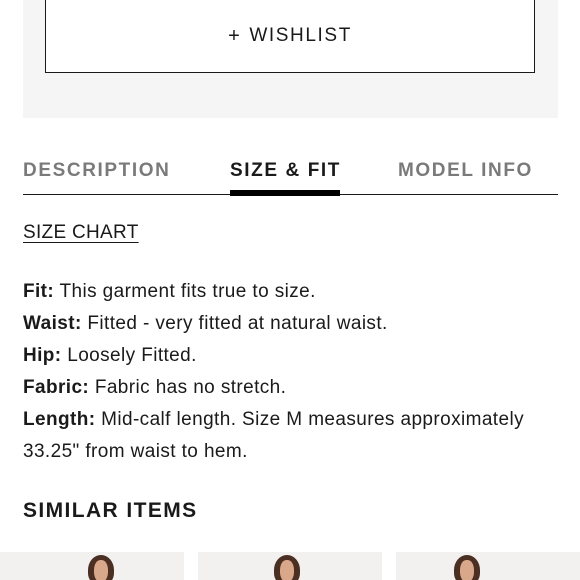 This screenshot has height=580, width=580. What do you see at coordinates (185, 291) in the screenshot?
I see `detail-value: This garment fits true to size.` at bounding box center [185, 291].